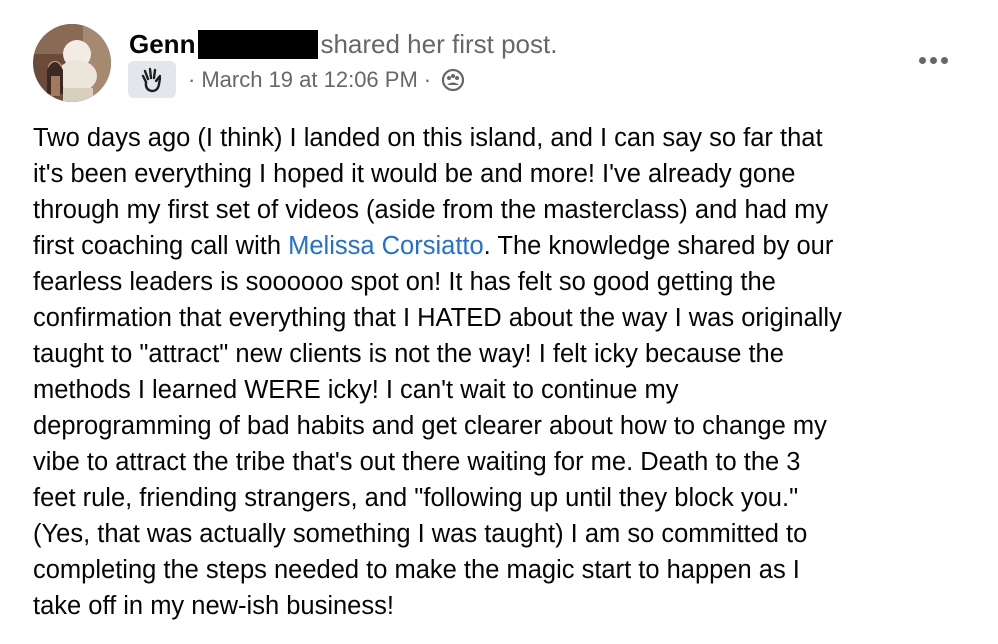  What do you see at coordinates (386, 246) in the screenshot?
I see `mention-link: Melissa Corsiatto` at bounding box center [386, 246].